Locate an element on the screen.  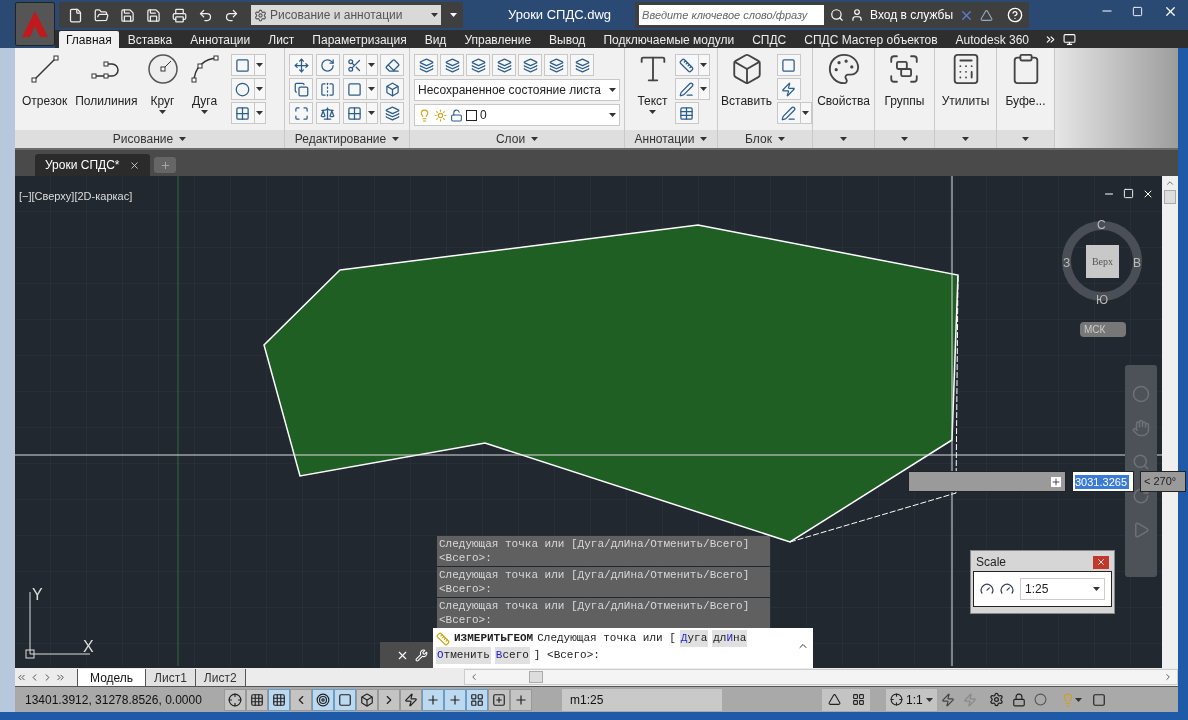
file-tab: Уроки СПДС* is located at coordinates (93, 165).